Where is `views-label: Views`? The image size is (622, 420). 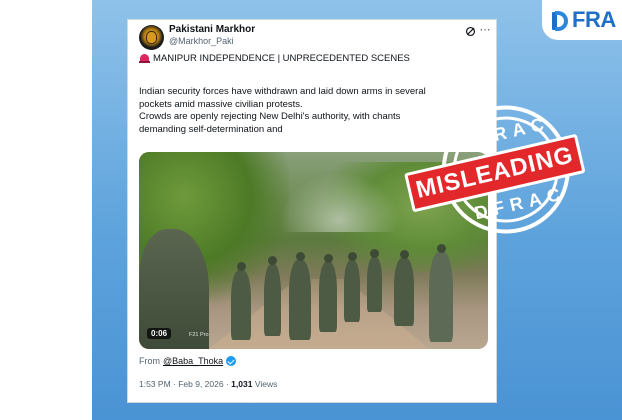 views-label: Views is located at coordinates (266, 384).